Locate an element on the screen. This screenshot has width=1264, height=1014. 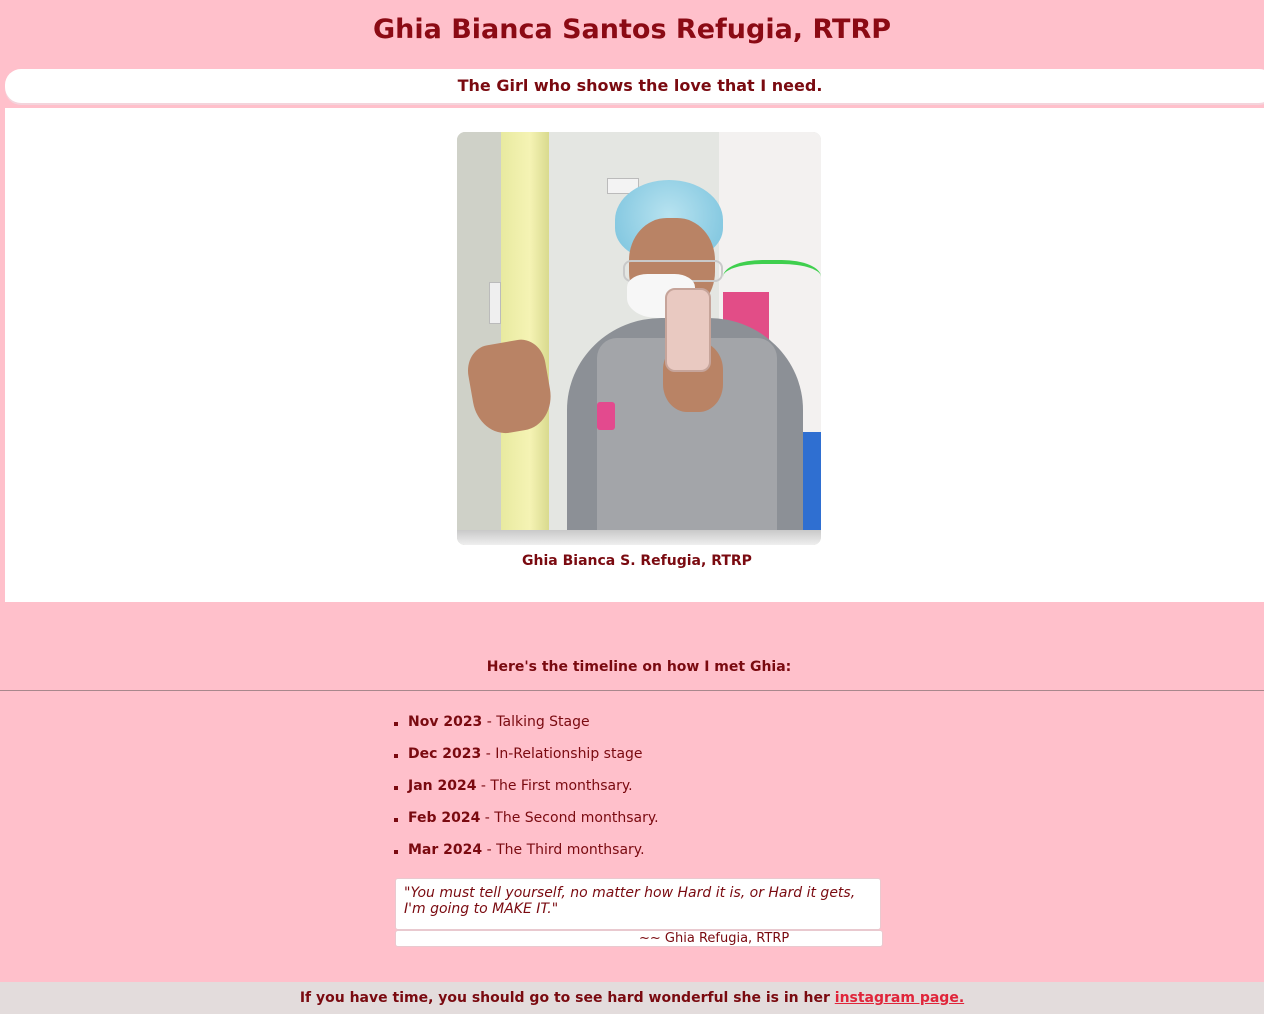
tagline-banner: The Girl who shows the love that I need. is located at coordinates (634, 86).